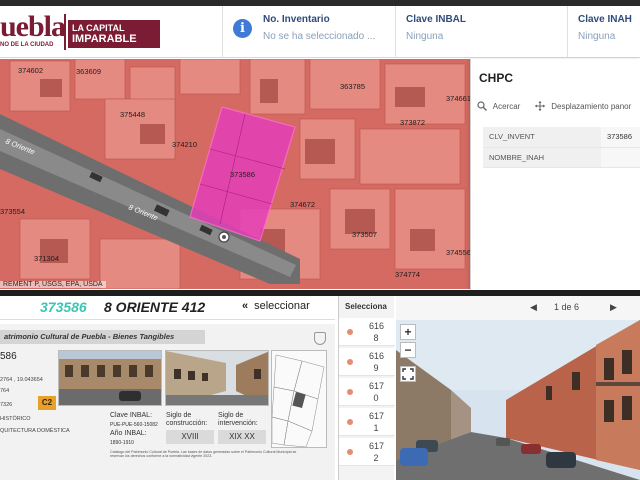 The image size is (640, 480). What do you see at coordinates (63, 307) in the screenshot?
I see `inventory-id: 373586` at bounding box center [63, 307].